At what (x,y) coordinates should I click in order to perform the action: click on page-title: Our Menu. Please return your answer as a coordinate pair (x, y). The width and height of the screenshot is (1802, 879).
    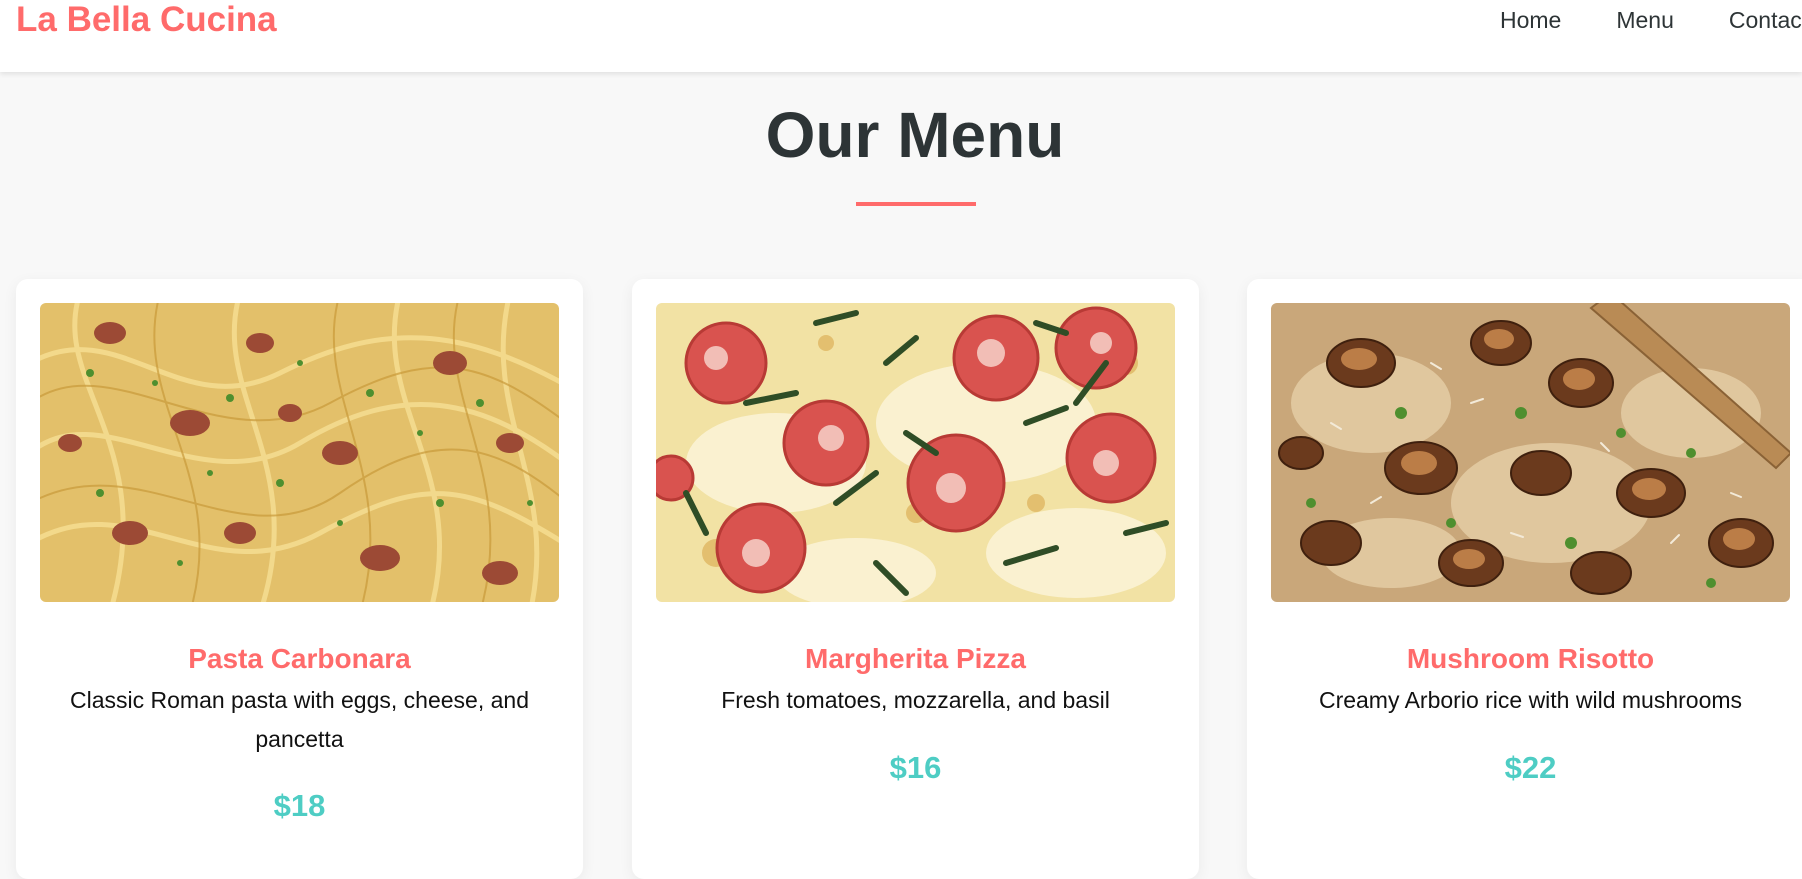
    Looking at the image, I should click on (915, 135).